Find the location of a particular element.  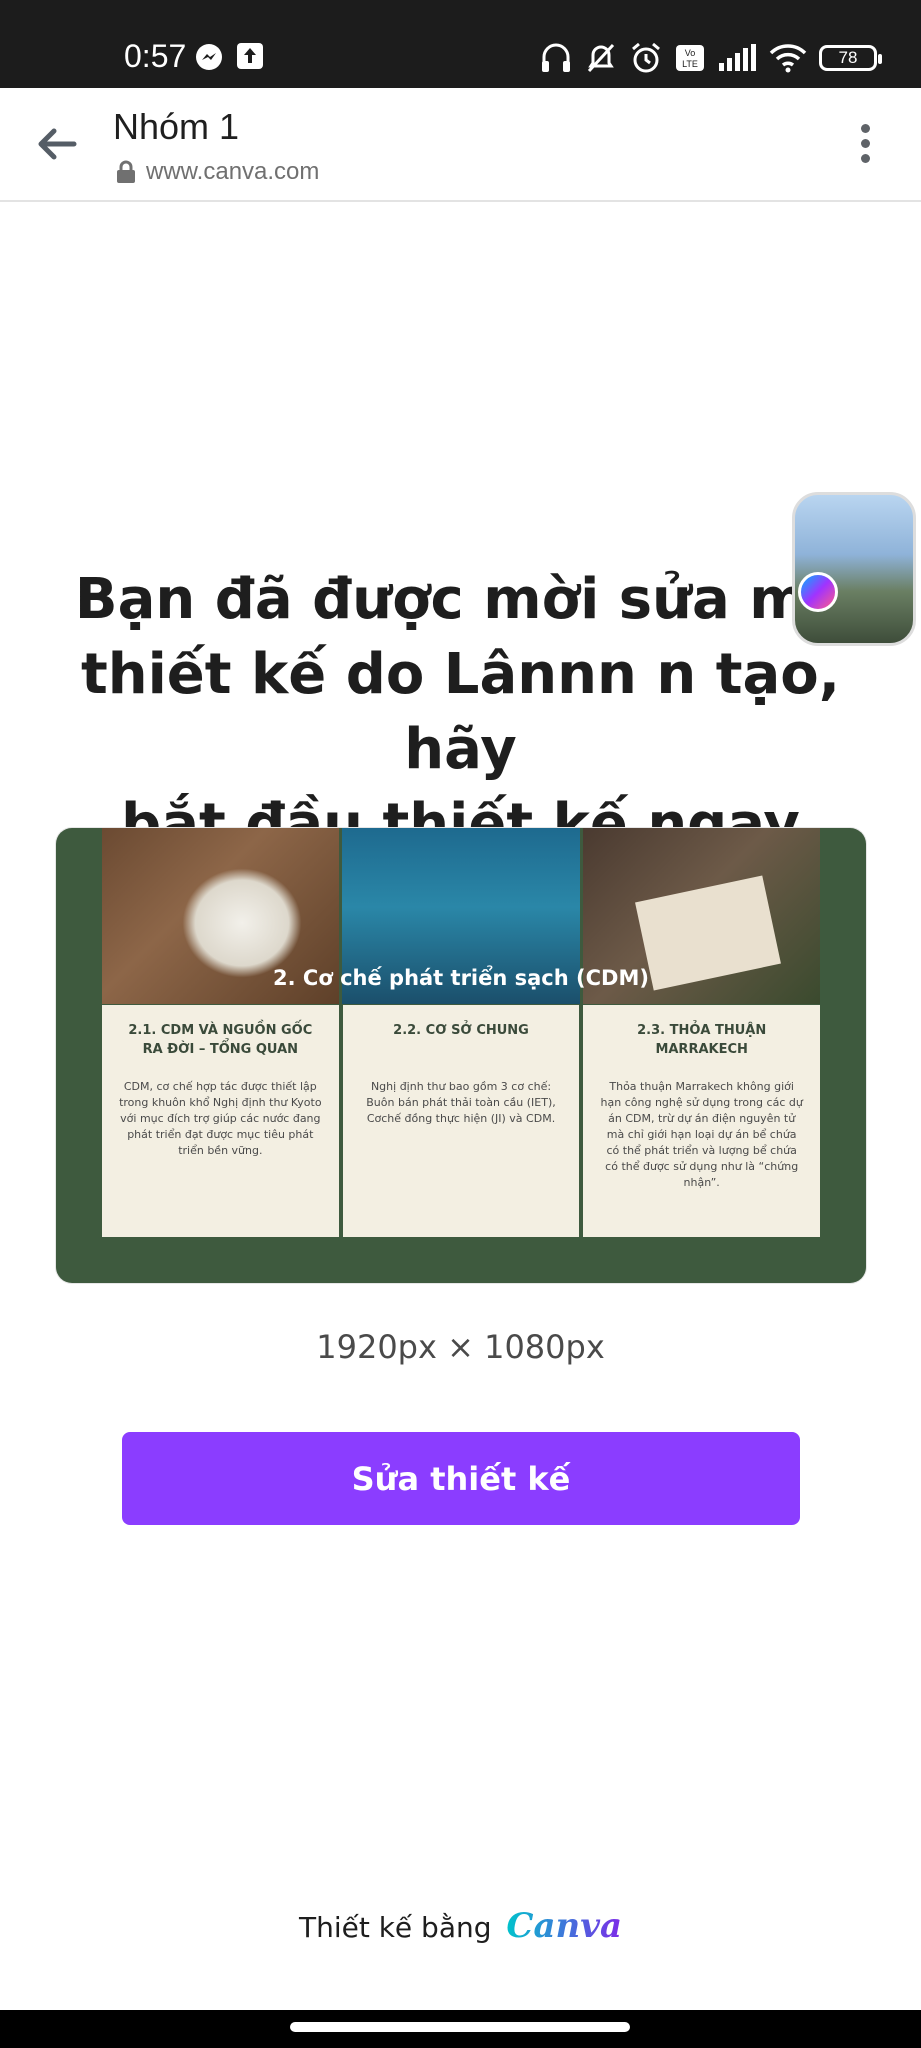

svg-text: LTE is located at coordinates (690, 64).